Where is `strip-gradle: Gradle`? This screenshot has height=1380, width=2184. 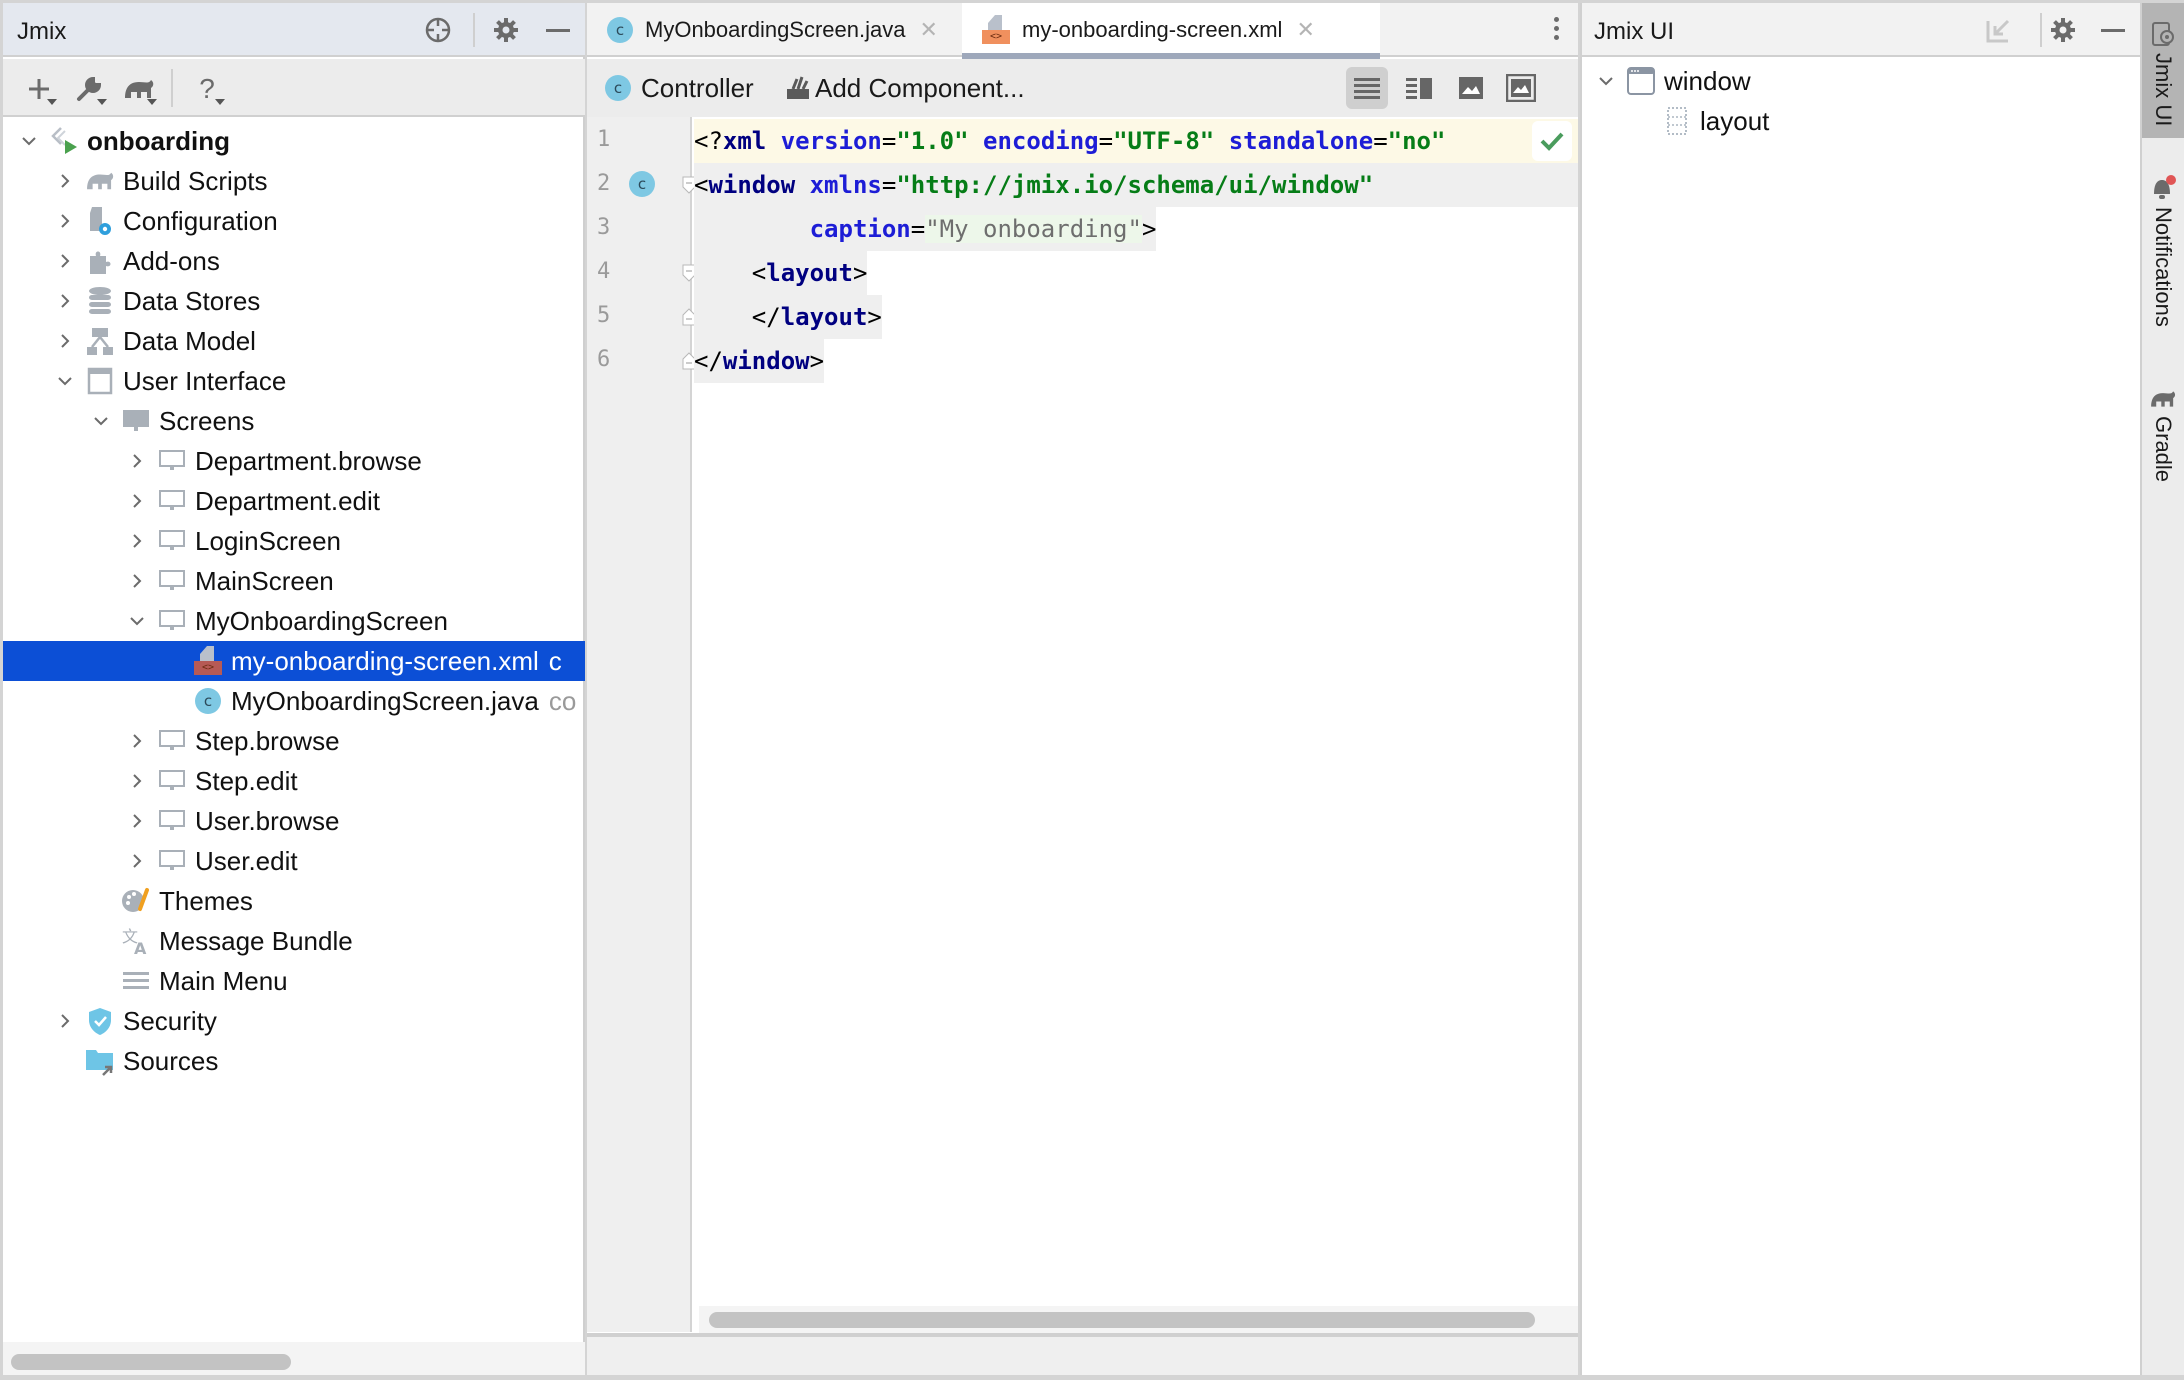 strip-gradle: Gradle is located at coordinates (2163, 448).